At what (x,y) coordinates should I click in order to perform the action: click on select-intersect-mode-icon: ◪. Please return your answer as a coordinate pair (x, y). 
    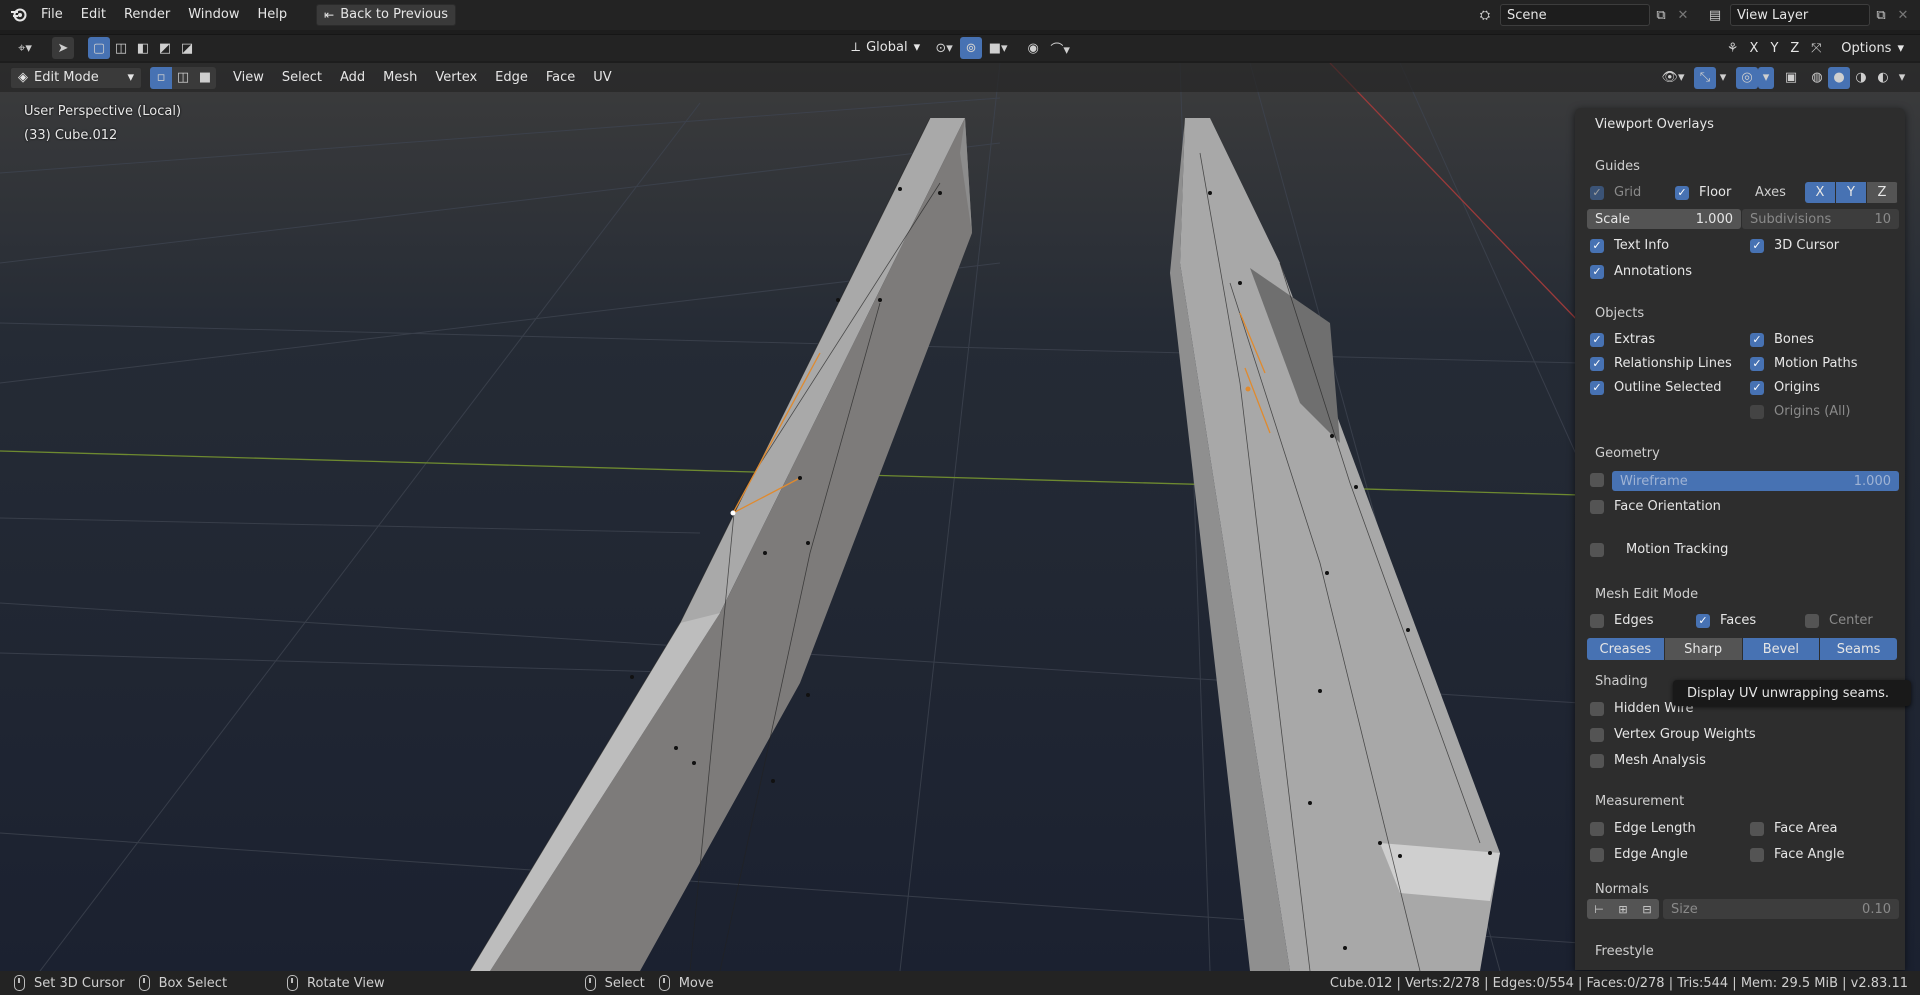
    Looking at the image, I should click on (187, 48).